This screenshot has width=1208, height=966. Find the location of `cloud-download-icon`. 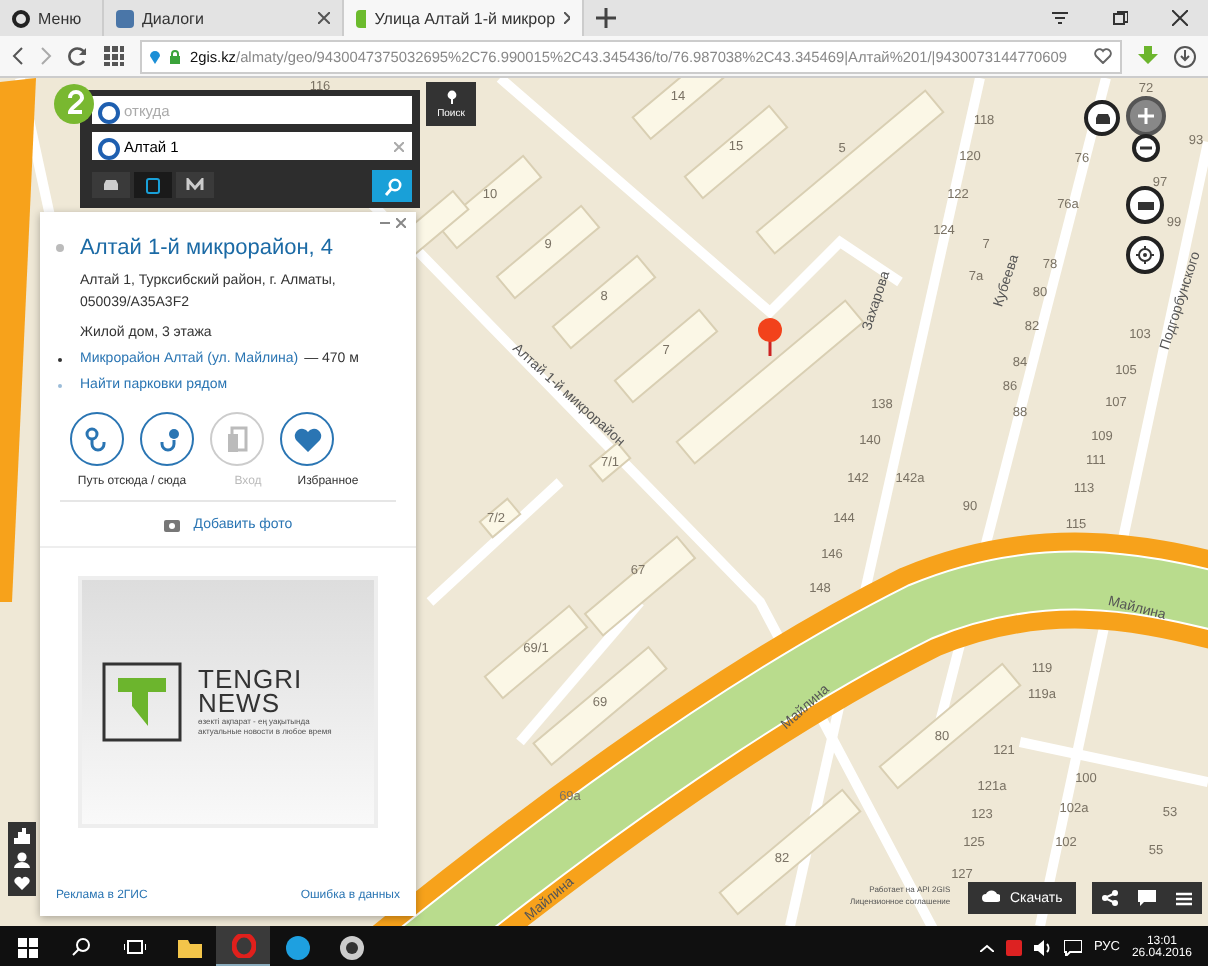

cloud-download-icon is located at coordinates (991, 898).